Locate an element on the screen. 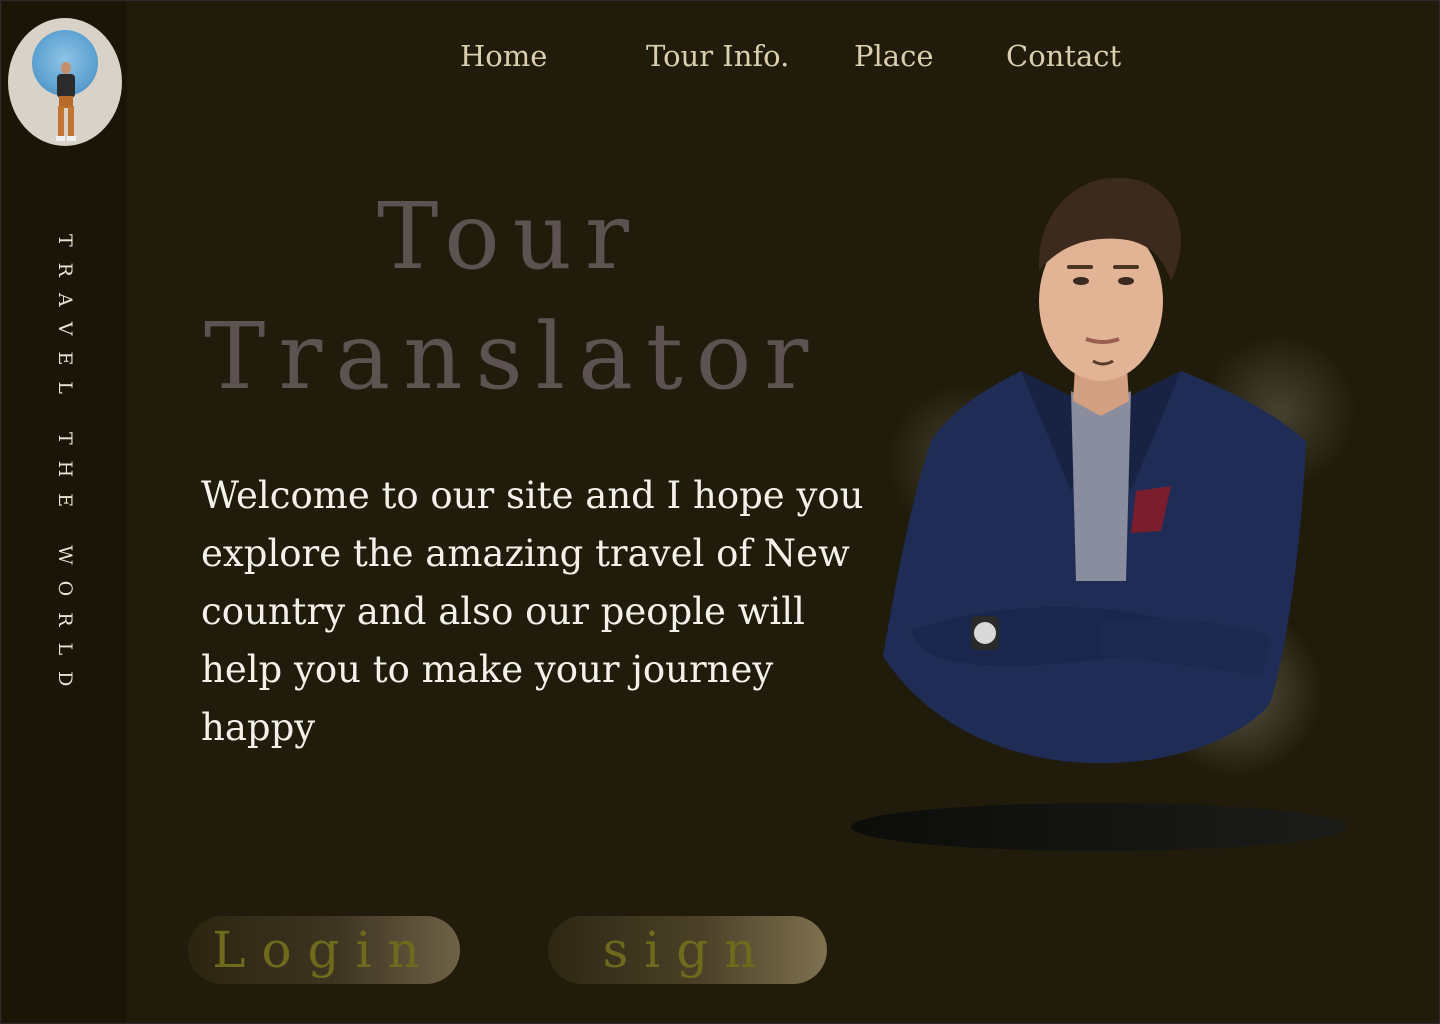 This screenshot has width=1440, height=1024. sidebar: TRAVEL THE WORLD is located at coordinates (64, 512).